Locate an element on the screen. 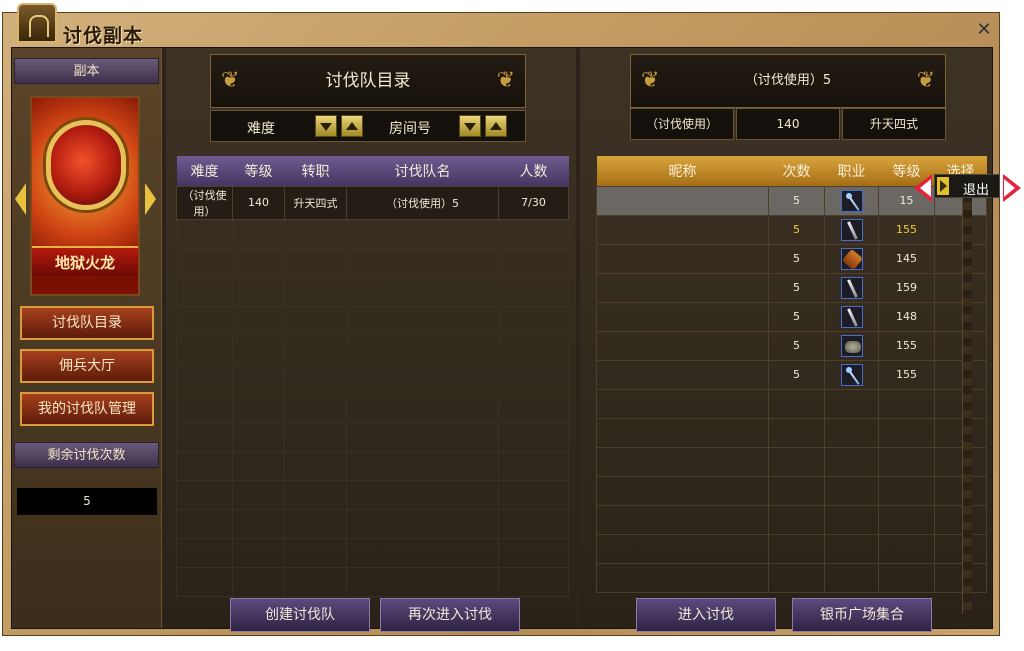 The image size is (1024, 651). room-down-icon is located at coordinates (470, 126).